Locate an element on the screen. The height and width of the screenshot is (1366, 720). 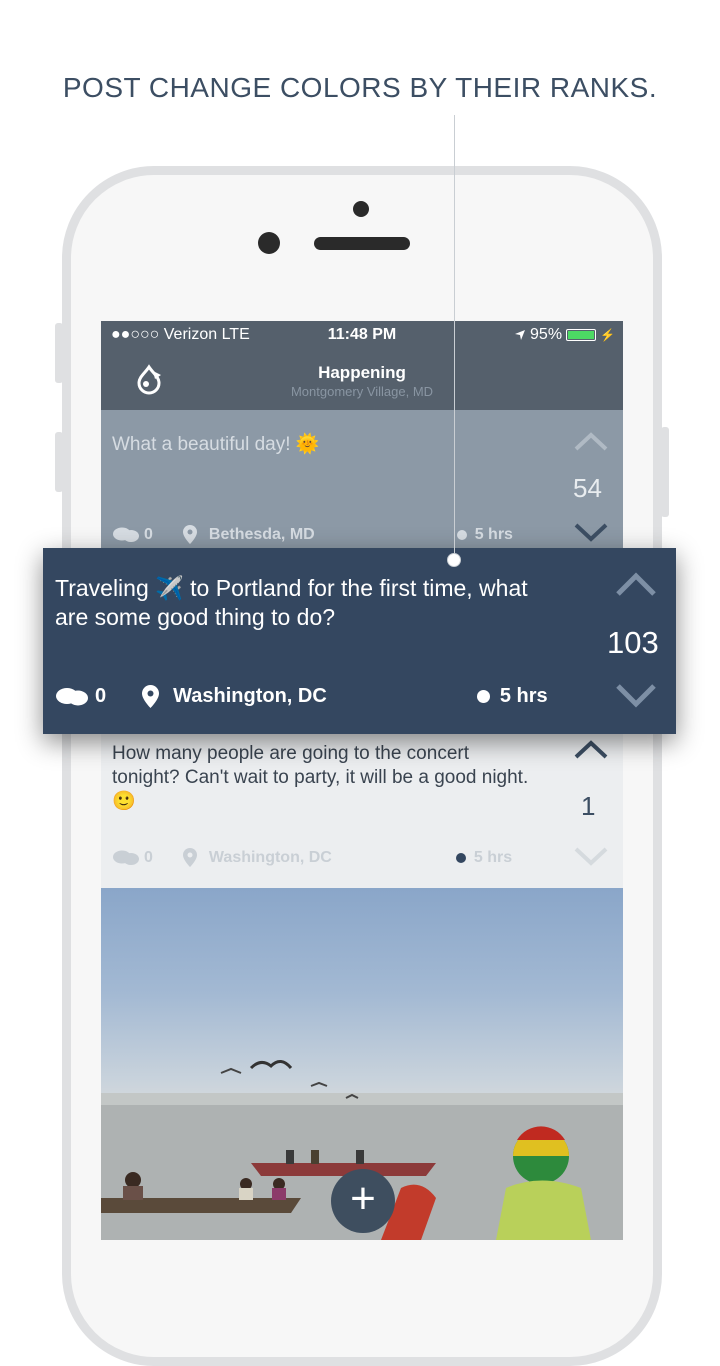
nav-title: Happening is located at coordinates (362, 372).